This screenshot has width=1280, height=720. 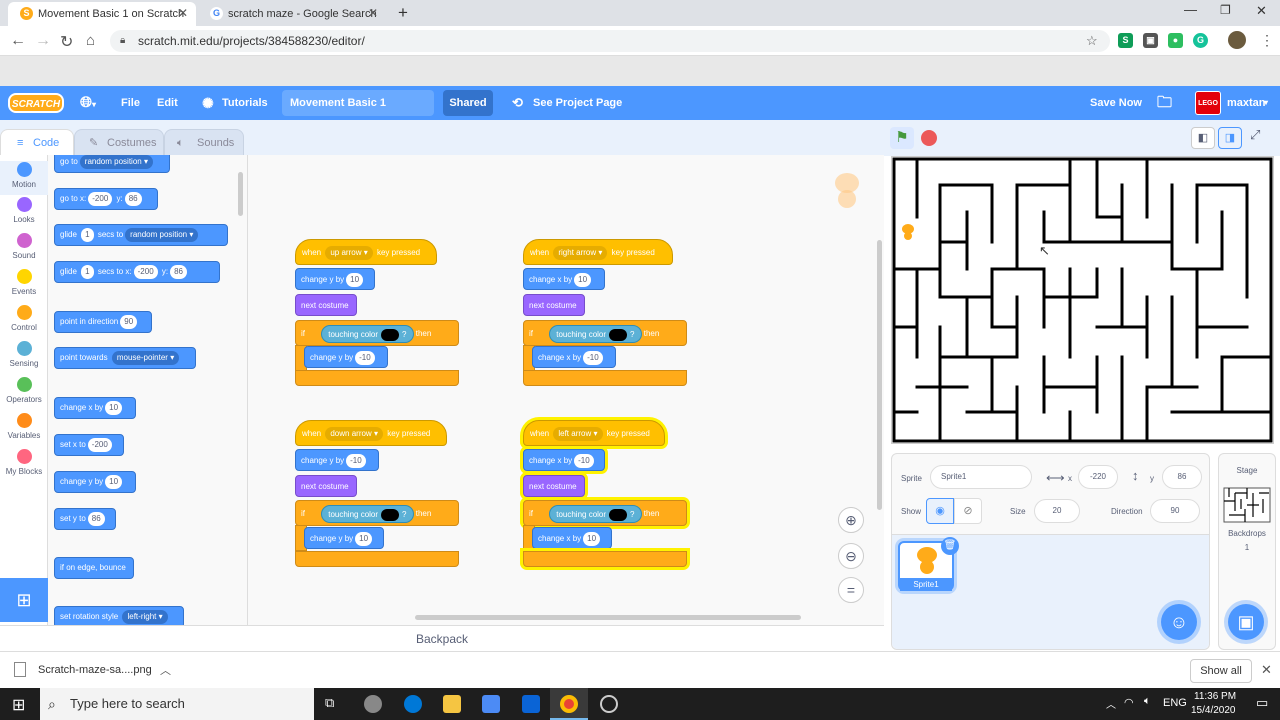 I want to click on palette-block-go-to: go to random position ▾, so click(x=112, y=164).